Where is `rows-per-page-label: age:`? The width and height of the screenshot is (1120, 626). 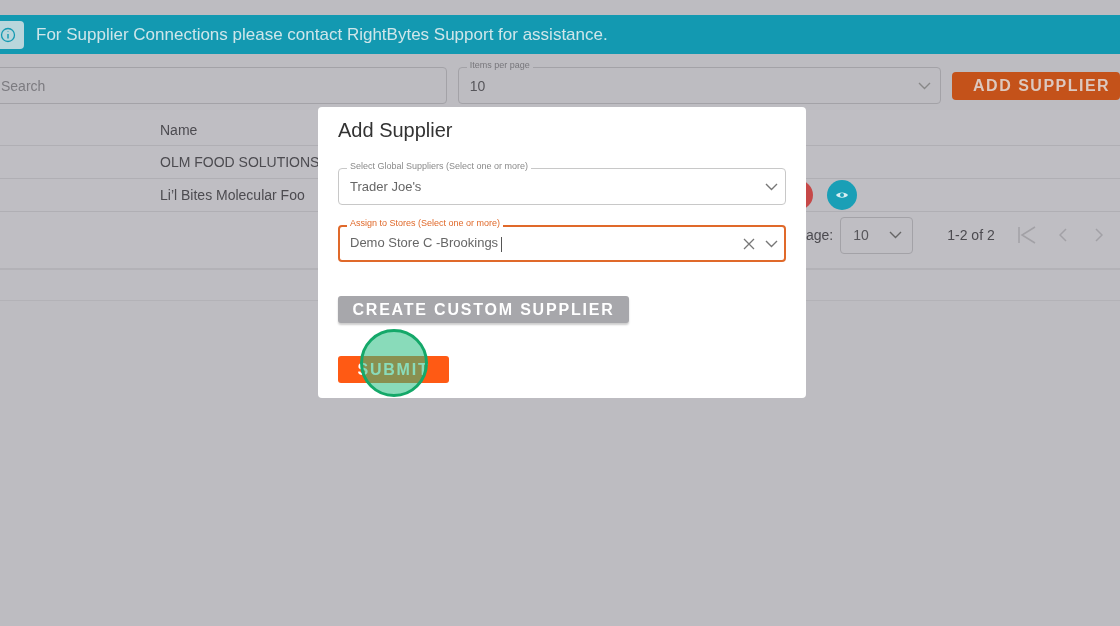 rows-per-page-label: age: is located at coordinates (820, 235).